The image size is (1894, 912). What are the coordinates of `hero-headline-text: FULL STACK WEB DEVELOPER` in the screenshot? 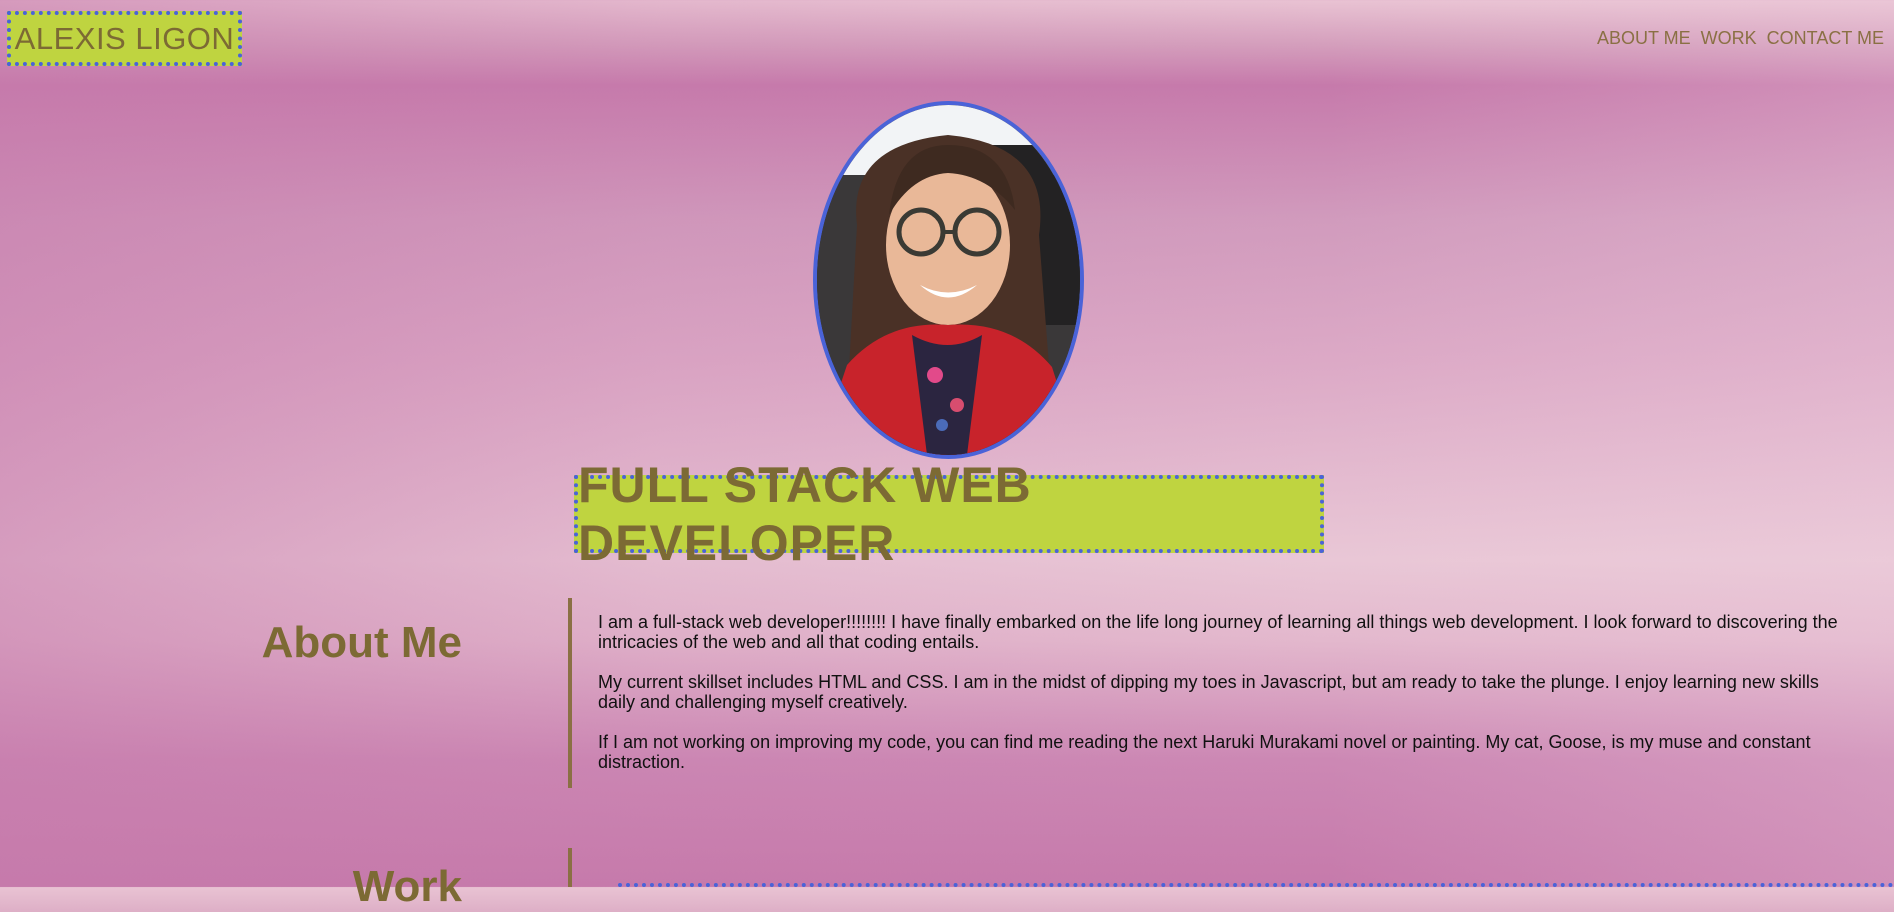 It's located at (805, 514).